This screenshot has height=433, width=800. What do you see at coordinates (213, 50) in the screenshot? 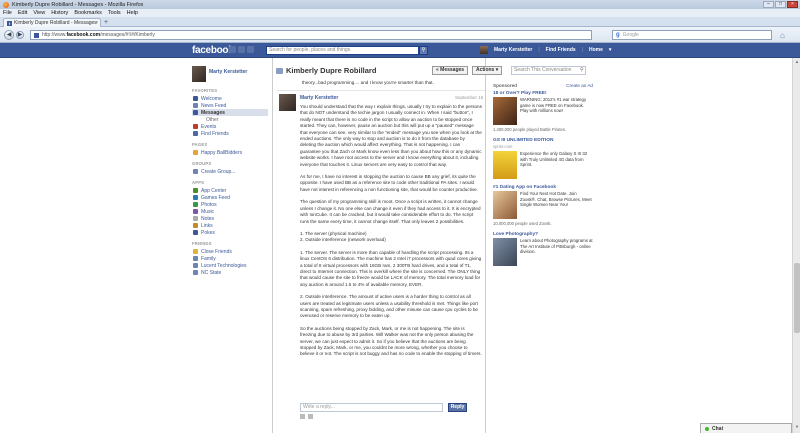
I see `facebook-logo: facebook` at bounding box center [213, 50].